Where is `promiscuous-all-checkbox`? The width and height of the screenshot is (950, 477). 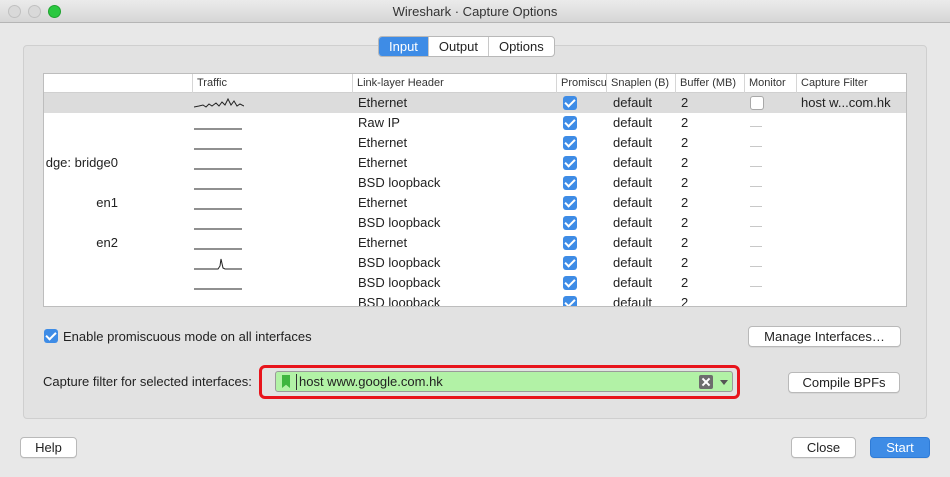
promiscuous-all-checkbox is located at coordinates (51, 336).